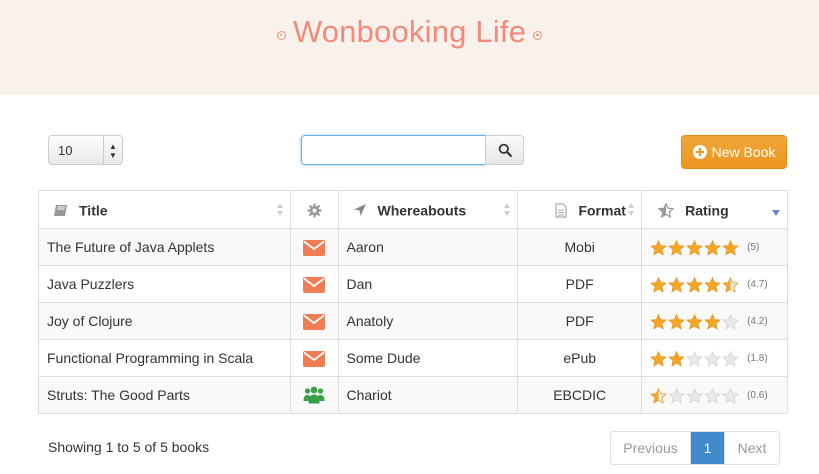 The width and height of the screenshot is (819, 474). What do you see at coordinates (428, 395) in the screenshot?
I see `cell-whereabouts: Chariot` at bounding box center [428, 395].